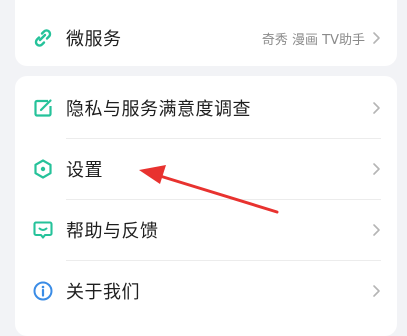  What do you see at coordinates (313, 40) in the screenshot?
I see `micro-service-apps-text: 奇秀 漫画 TV助手` at bounding box center [313, 40].